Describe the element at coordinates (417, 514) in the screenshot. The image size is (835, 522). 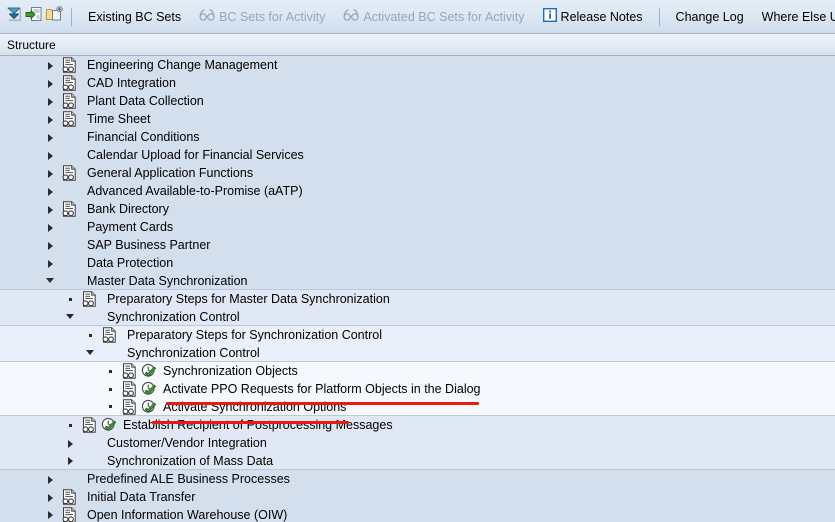
I see `tree-row: Open Information Warehouse (OIW)` at that location.